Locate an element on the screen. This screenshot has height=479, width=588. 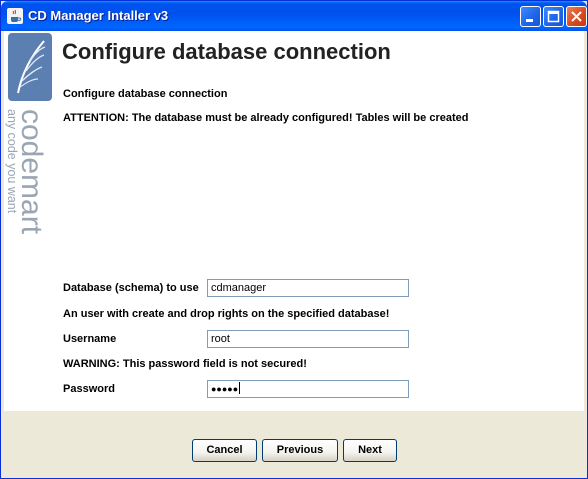
title-bar: CD Manager Intaller v3 is located at coordinates (294, 16).